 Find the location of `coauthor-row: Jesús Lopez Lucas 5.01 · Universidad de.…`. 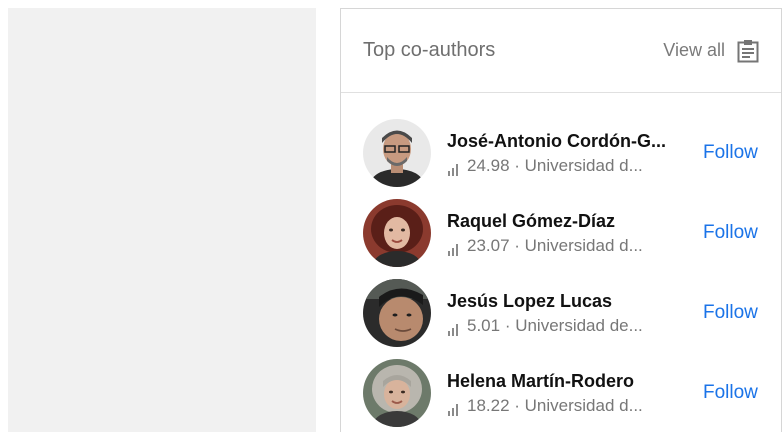

coauthor-row: Jesús Lopez Lucas 5.01 · Universidad de.… is located at coordinates (561, 313).